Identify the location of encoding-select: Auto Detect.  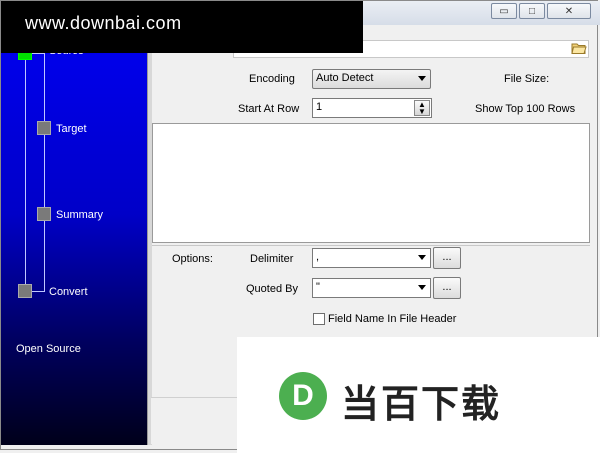
(371, 79).